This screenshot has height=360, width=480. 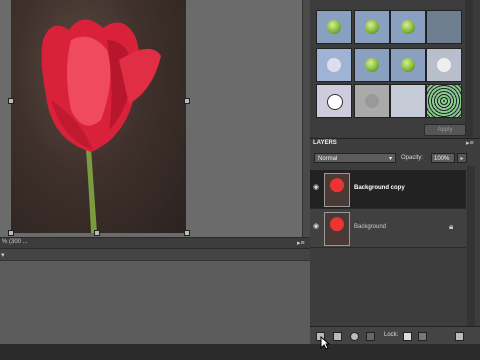 I want to click on link-icon, so click(x=370, y=336).